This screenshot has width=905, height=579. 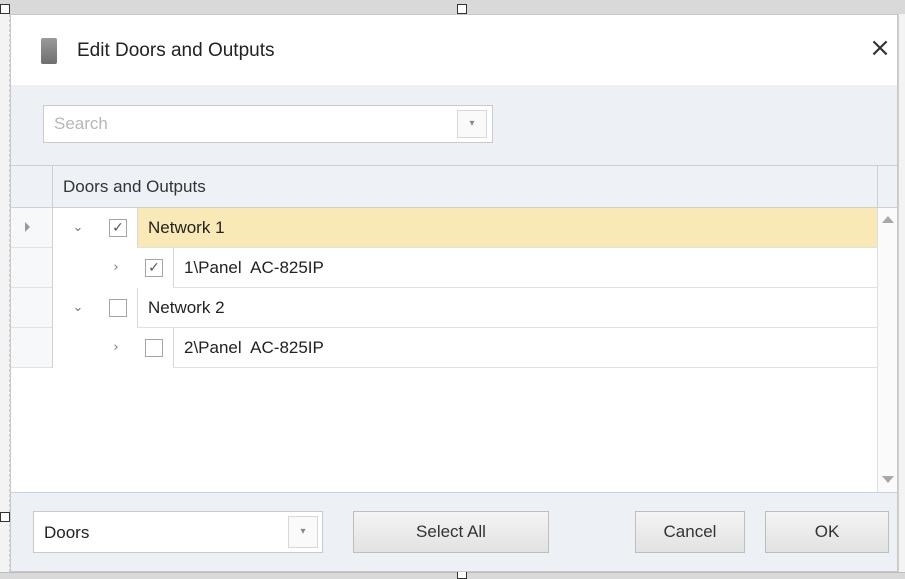 I want to click on scroll-up-icon, so click(x=888, y=219).